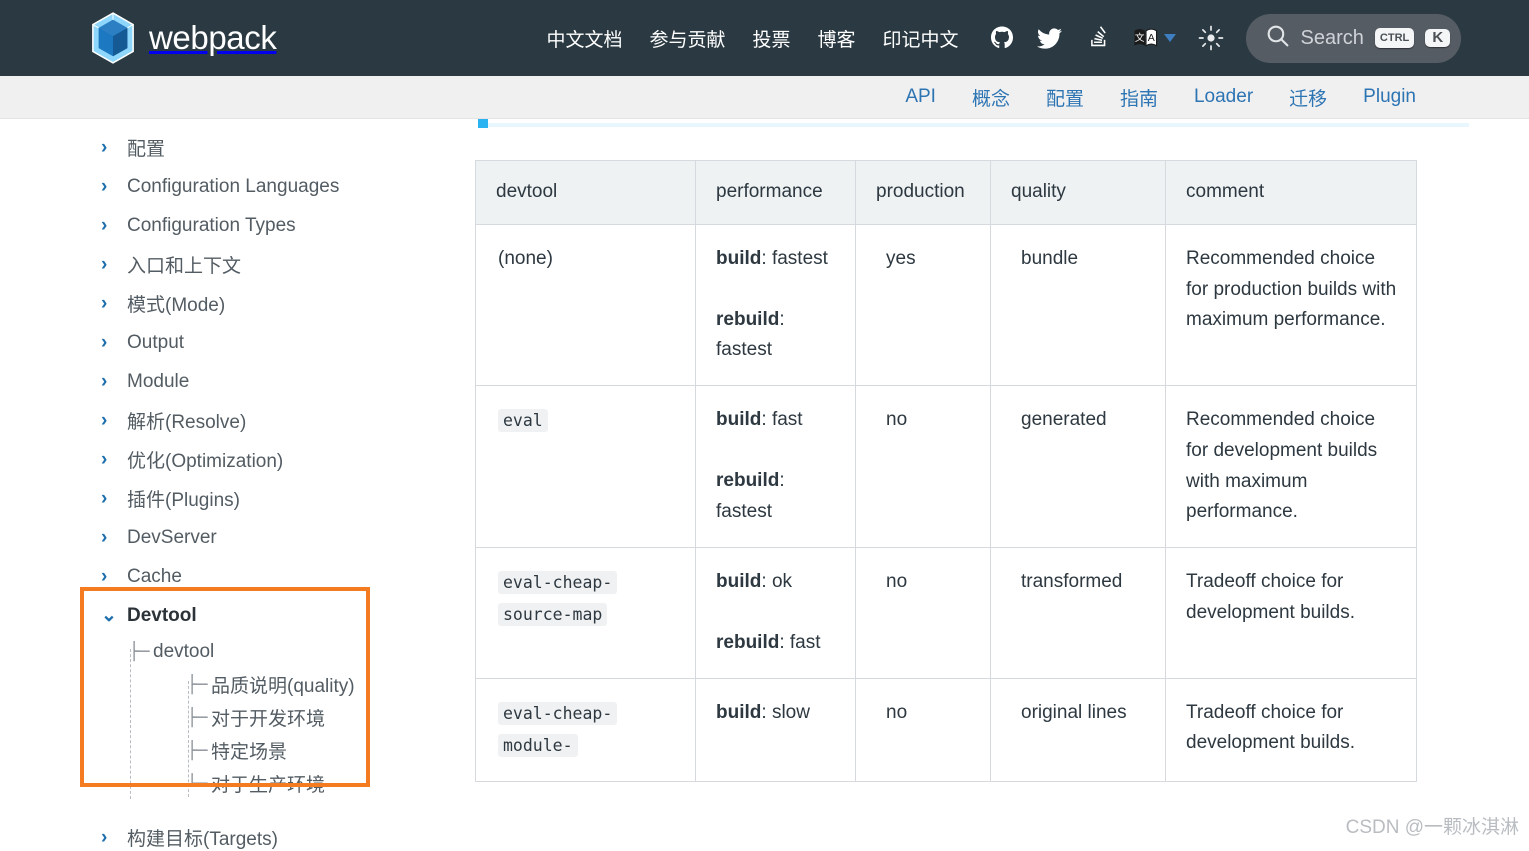 This screenshot has height=851, width=1529. Describe the element at coordinates (1139, 97) in the screenshot. I see `subnav-item-guides: 指南` at that location.